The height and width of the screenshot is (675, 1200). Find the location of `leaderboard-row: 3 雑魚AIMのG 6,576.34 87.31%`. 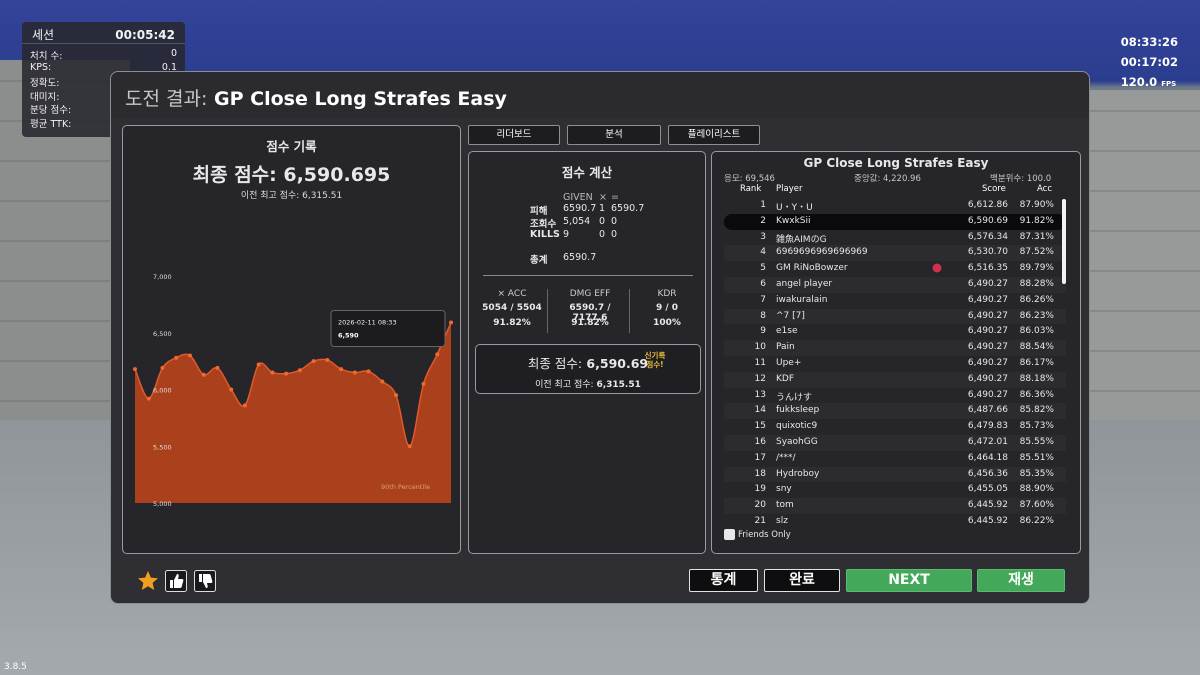

leaderboard-row: 3 雑魚AIMのG 6,576.34 87.31% is located at coordinates (895, 238).